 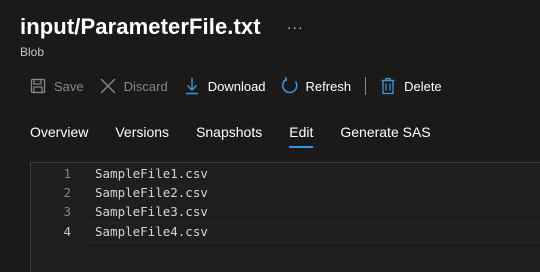 I want to click on line-number: 3, so click(x=67, y=211).